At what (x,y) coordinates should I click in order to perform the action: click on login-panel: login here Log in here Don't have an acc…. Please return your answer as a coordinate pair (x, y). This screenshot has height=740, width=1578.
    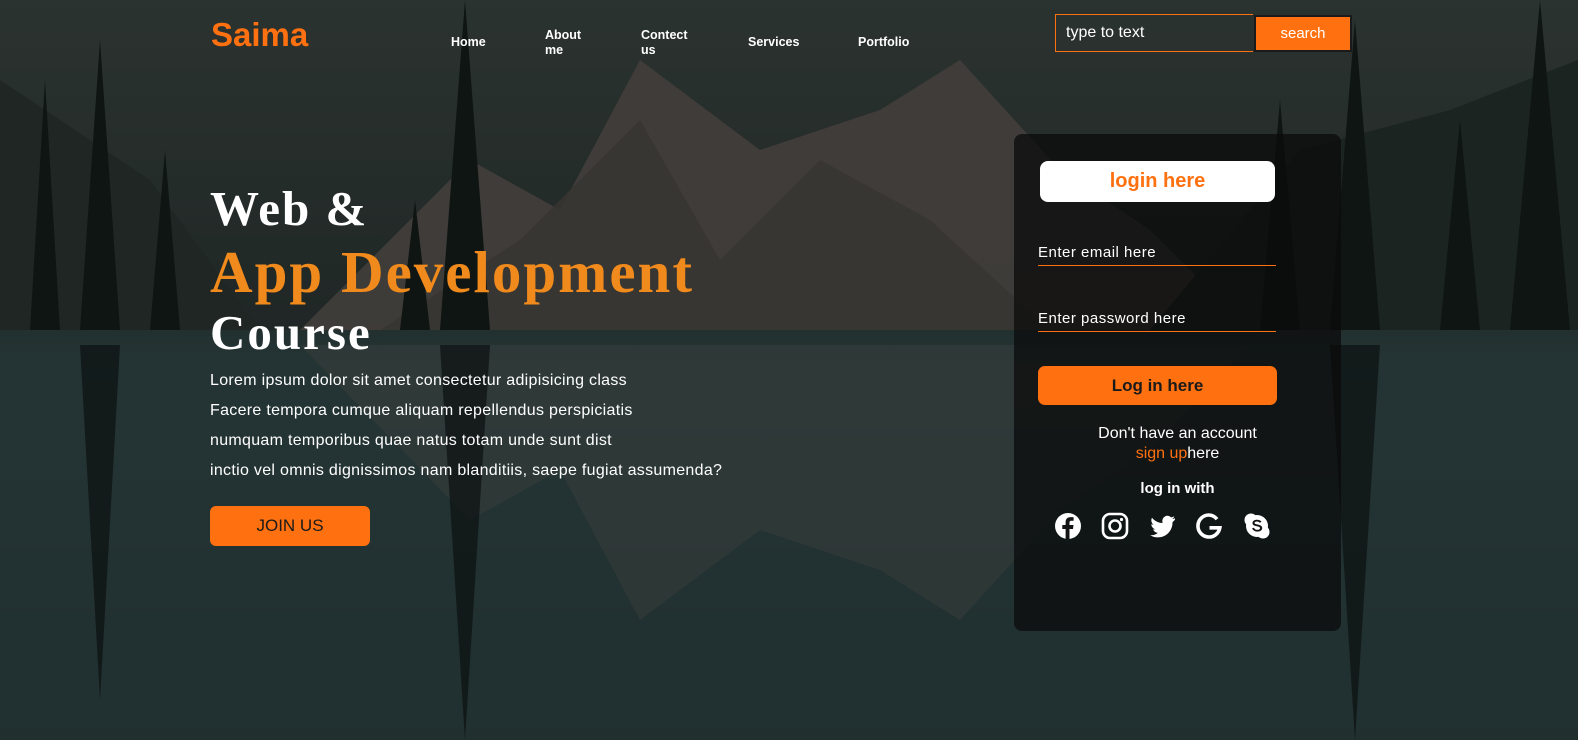
    Looking at the image, I should click on (1177, 382).